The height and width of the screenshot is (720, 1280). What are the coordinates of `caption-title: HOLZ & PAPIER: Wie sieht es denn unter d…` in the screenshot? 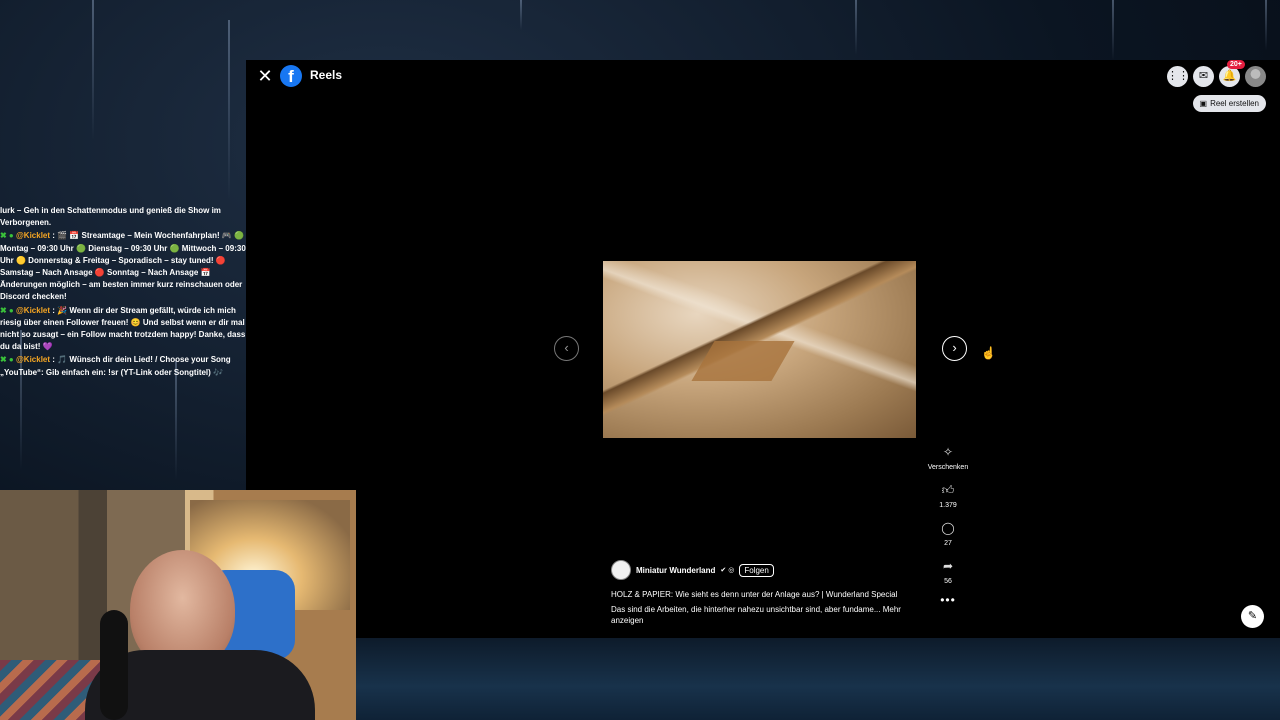 It's located at (754, 594).